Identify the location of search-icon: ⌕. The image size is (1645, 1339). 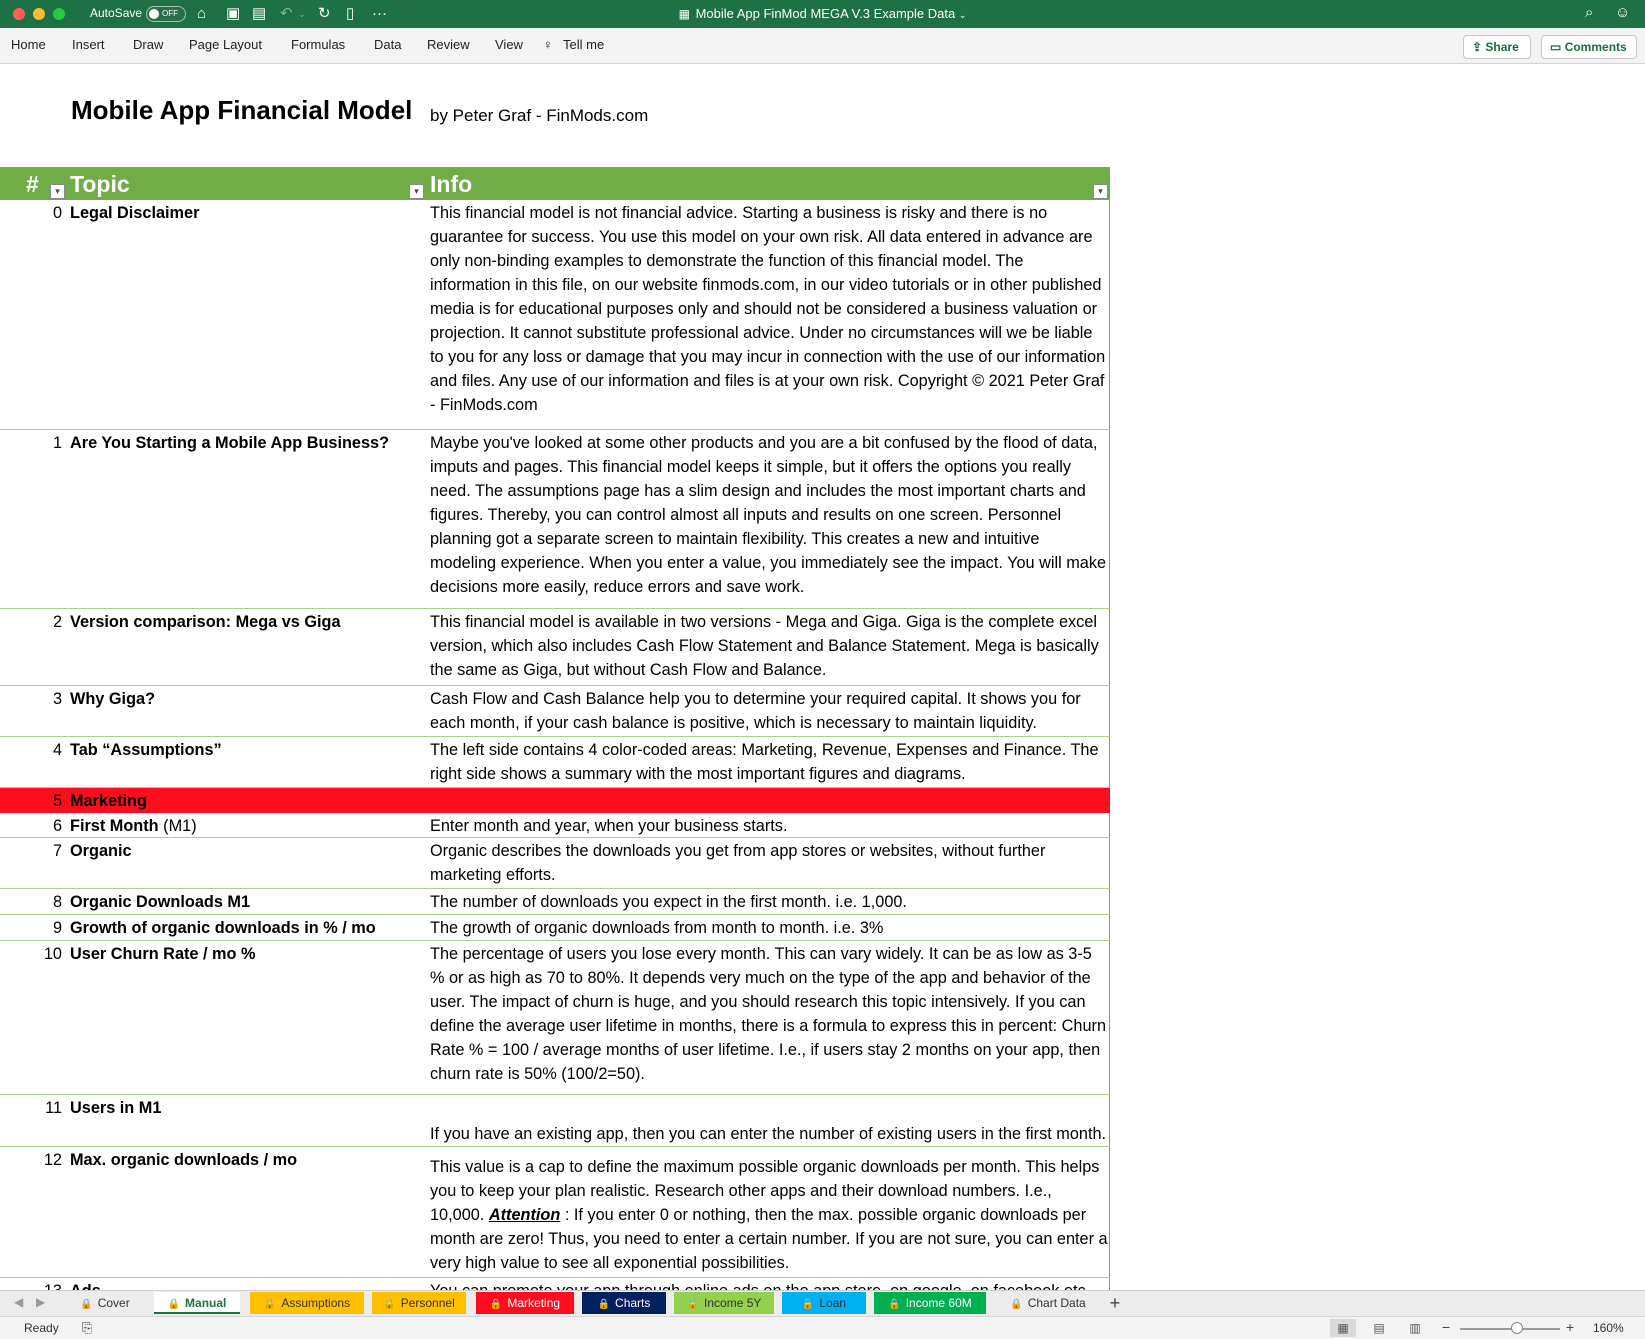
(1589, 12).